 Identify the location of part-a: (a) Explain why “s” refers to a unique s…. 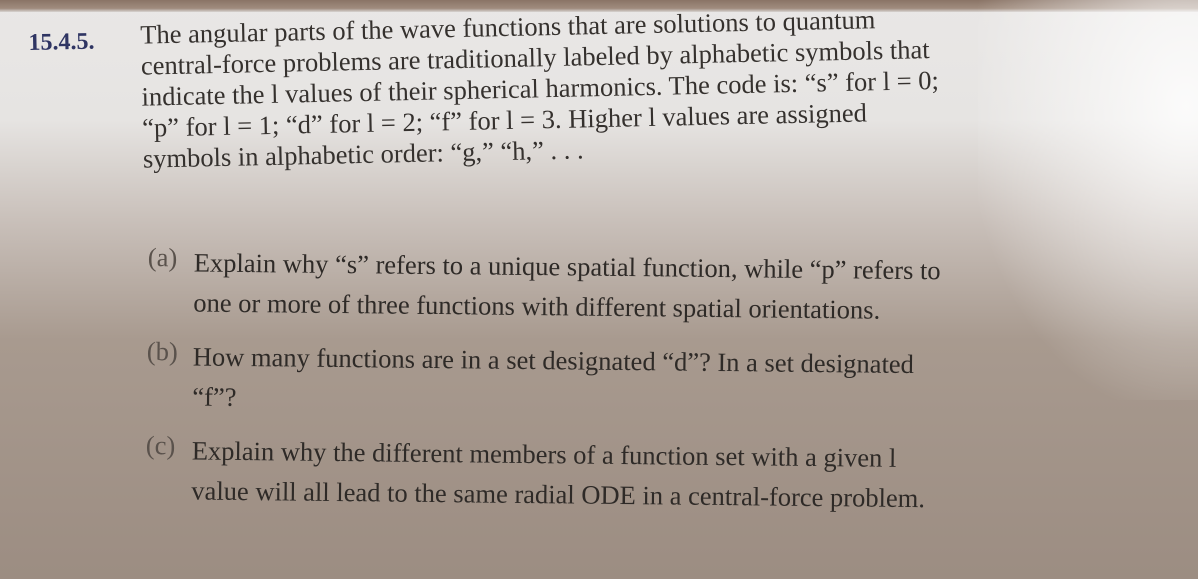
(657, 287).